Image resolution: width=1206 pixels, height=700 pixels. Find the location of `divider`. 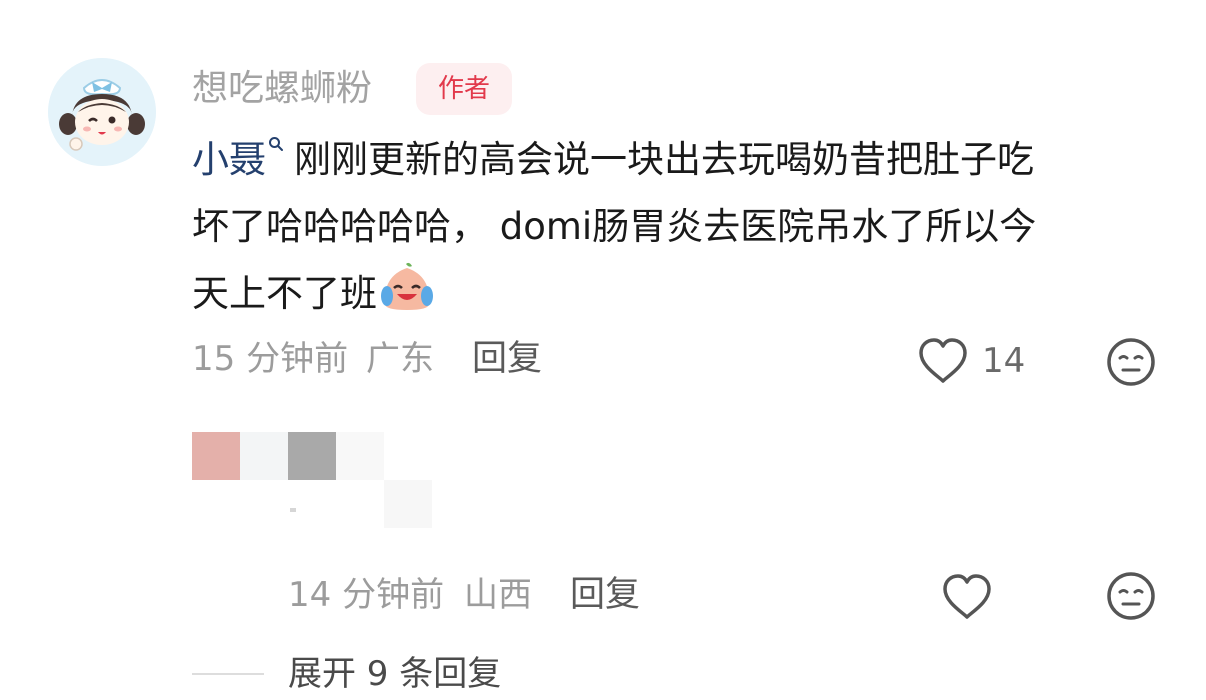

divider is located at coordinates (228, 674).